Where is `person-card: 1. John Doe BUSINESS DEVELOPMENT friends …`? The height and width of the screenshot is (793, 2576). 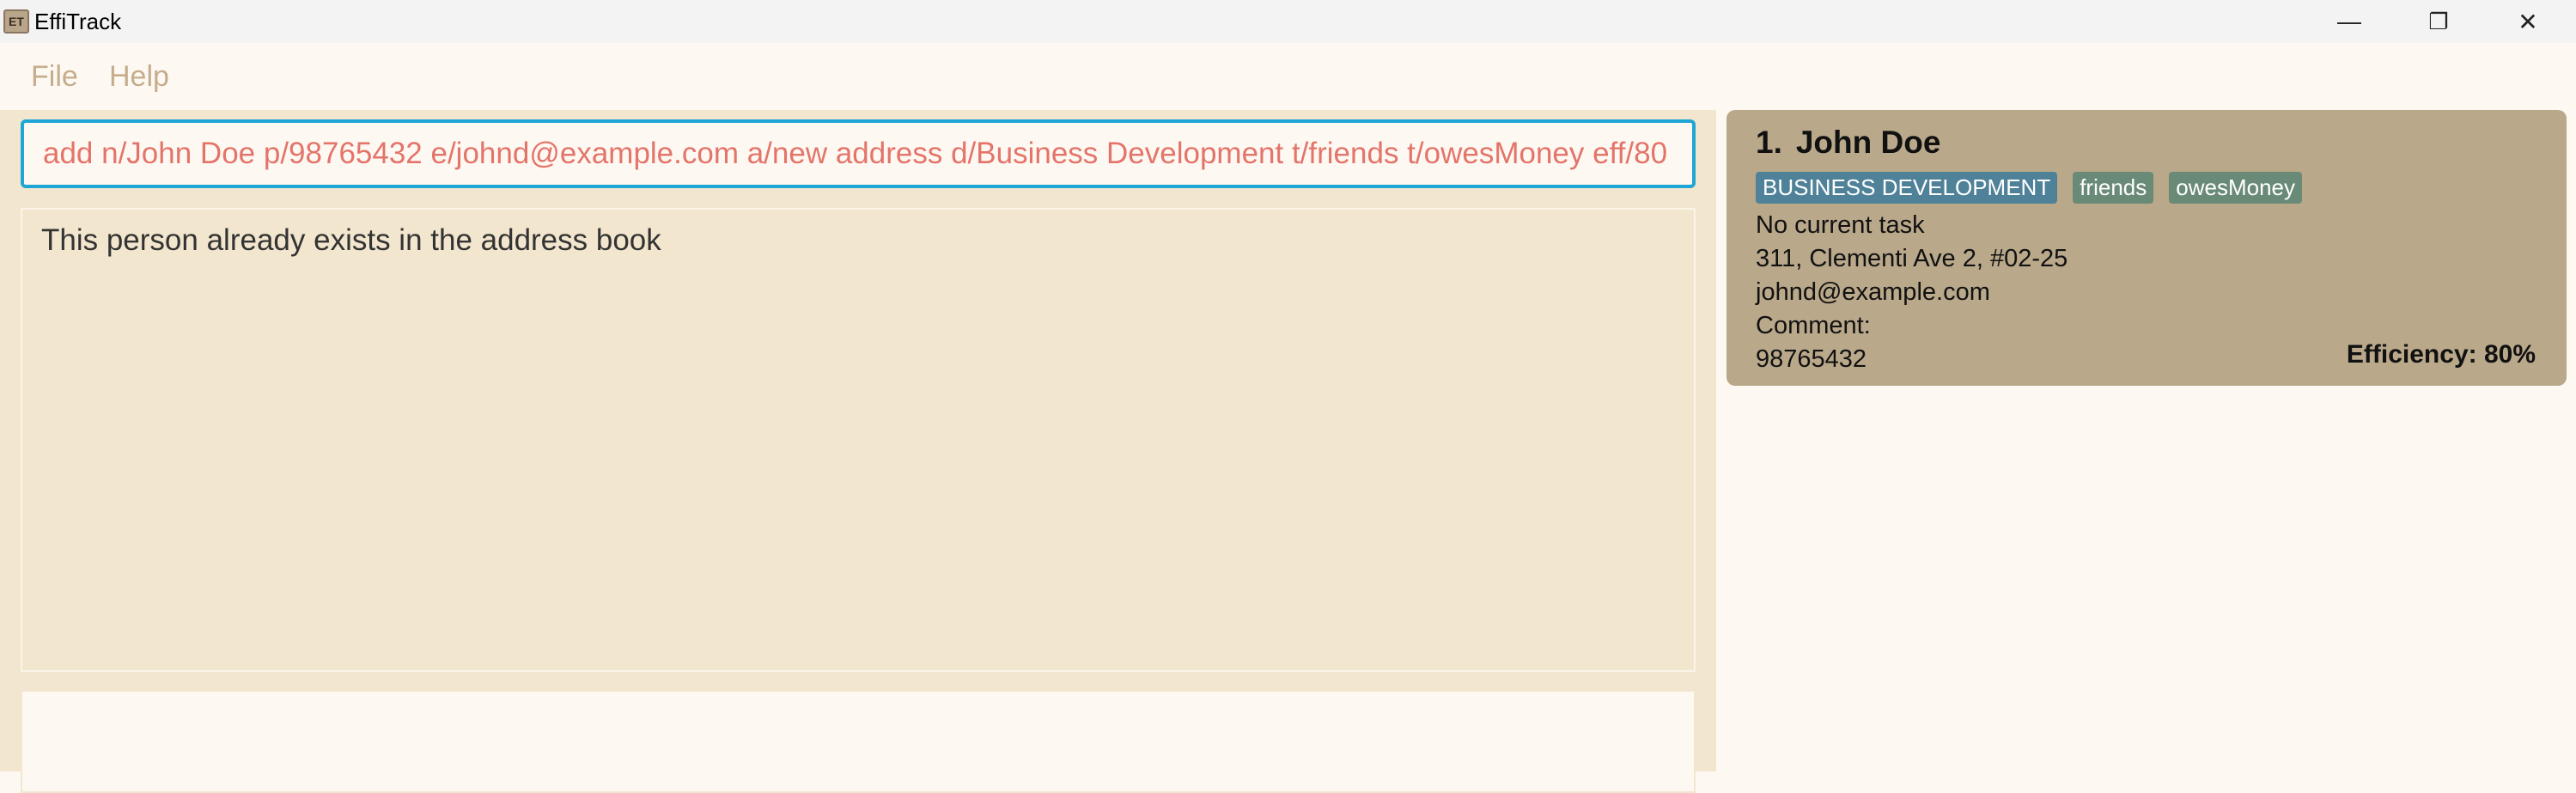 person-card: 1. John Doe BUSINESS DEVELOPMENT friends … is located at coordinates (2146, 248).